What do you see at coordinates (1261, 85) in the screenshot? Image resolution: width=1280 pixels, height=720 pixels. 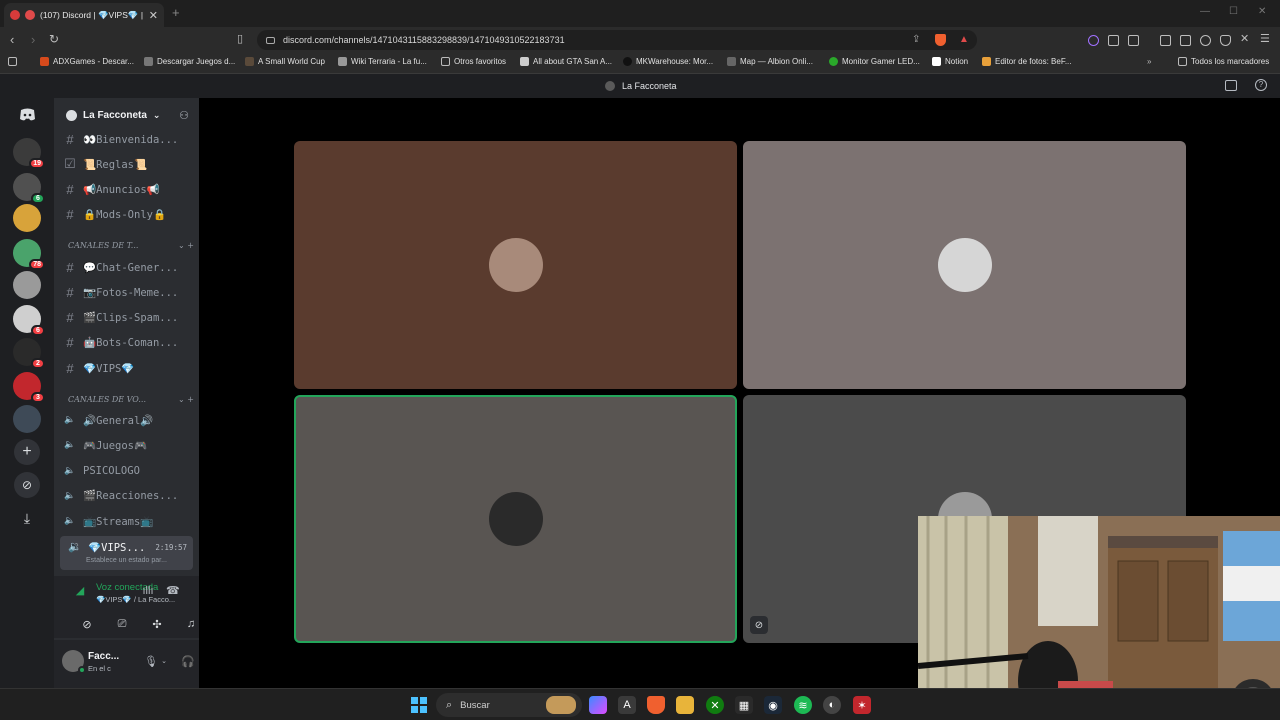 I see `help-icon: ?` at bounding box center [1261, 85].